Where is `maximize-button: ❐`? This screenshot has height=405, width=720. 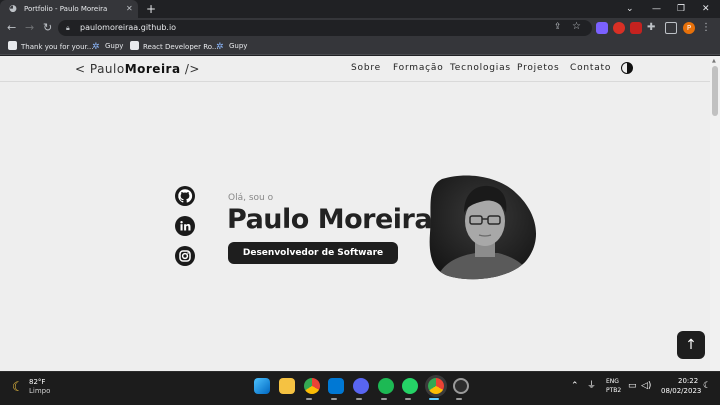 maximize-button: ❐ is located at coordinates (681, 9).